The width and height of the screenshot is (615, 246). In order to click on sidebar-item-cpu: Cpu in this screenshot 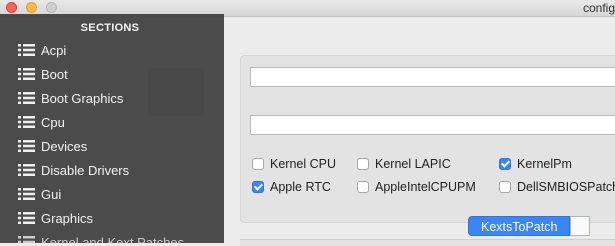, I will do `click(112, 122)`.